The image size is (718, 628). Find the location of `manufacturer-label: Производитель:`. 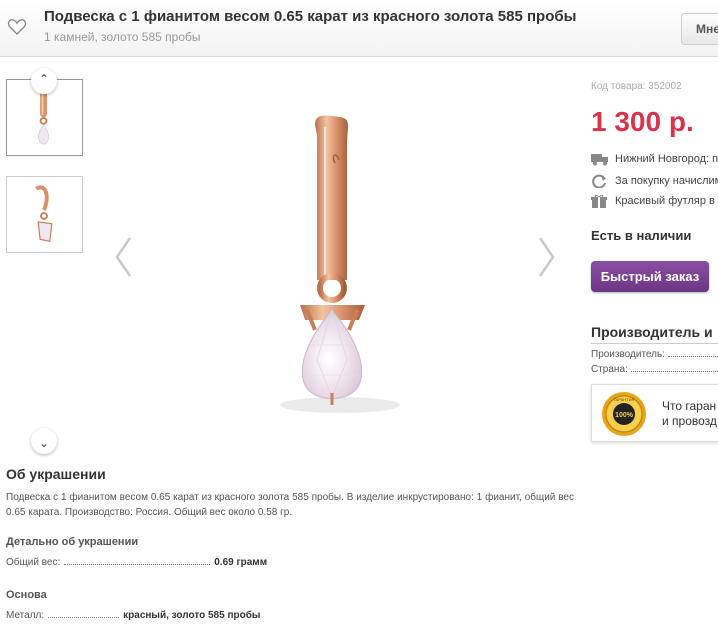

manufacturer-label: Производитель: is located at coordinates (628, 354).